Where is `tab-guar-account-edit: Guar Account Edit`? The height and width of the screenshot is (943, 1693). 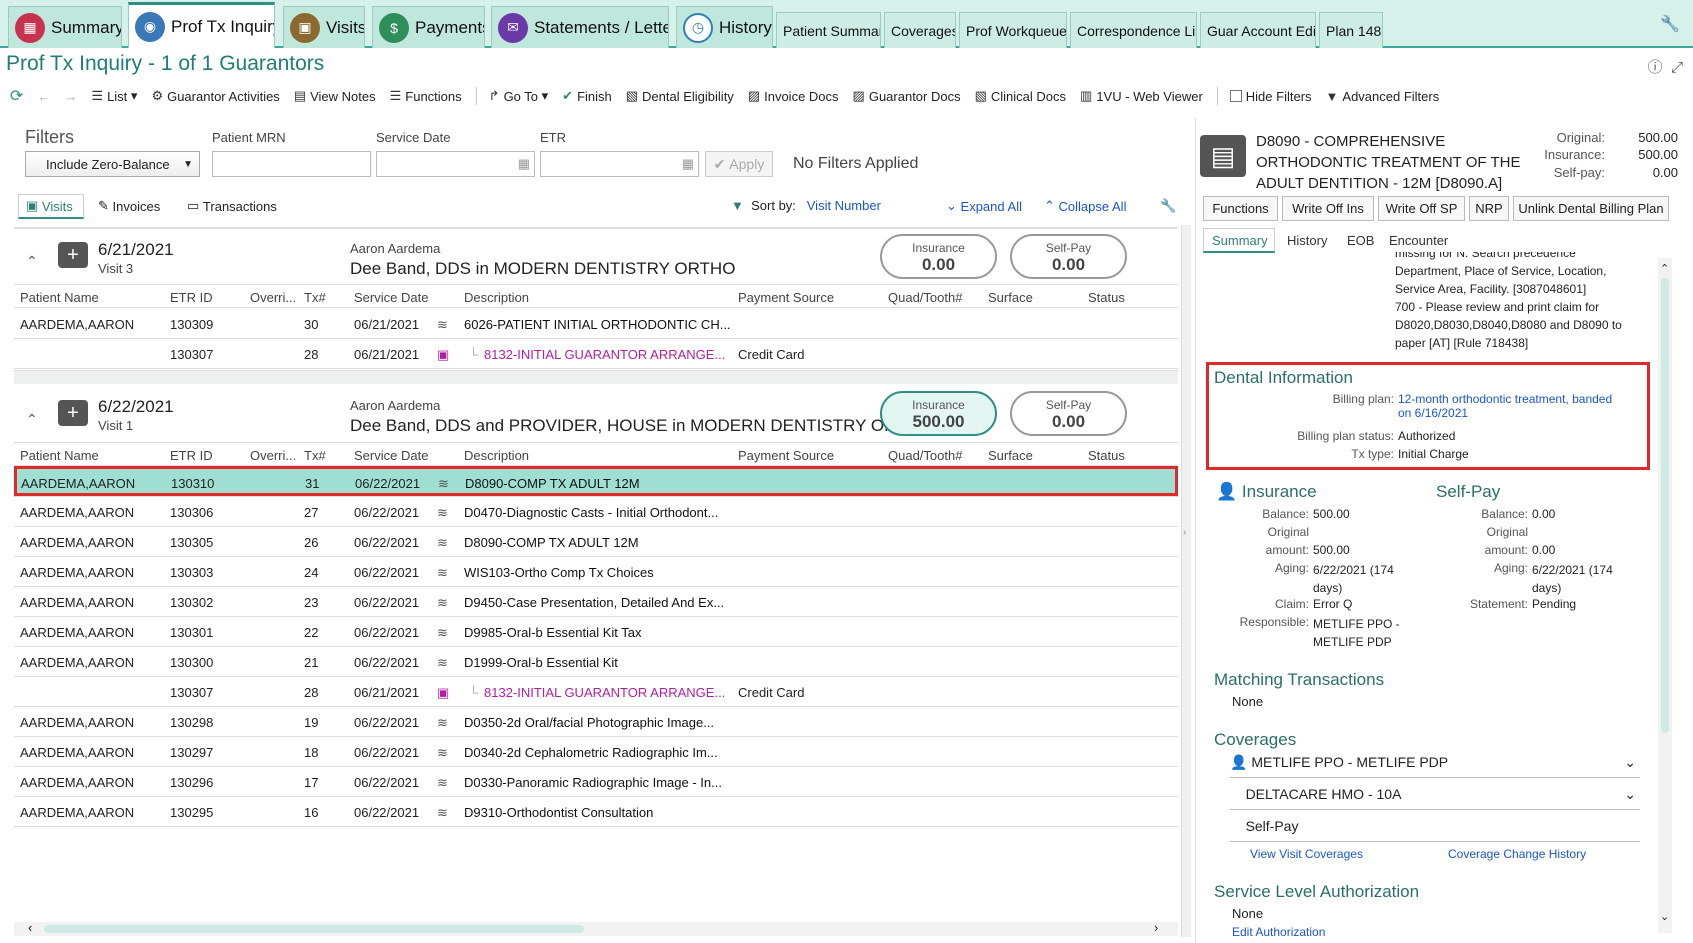
tab-guar-account-edit: Guar Account Edit is located at coordinates (1258, 30).